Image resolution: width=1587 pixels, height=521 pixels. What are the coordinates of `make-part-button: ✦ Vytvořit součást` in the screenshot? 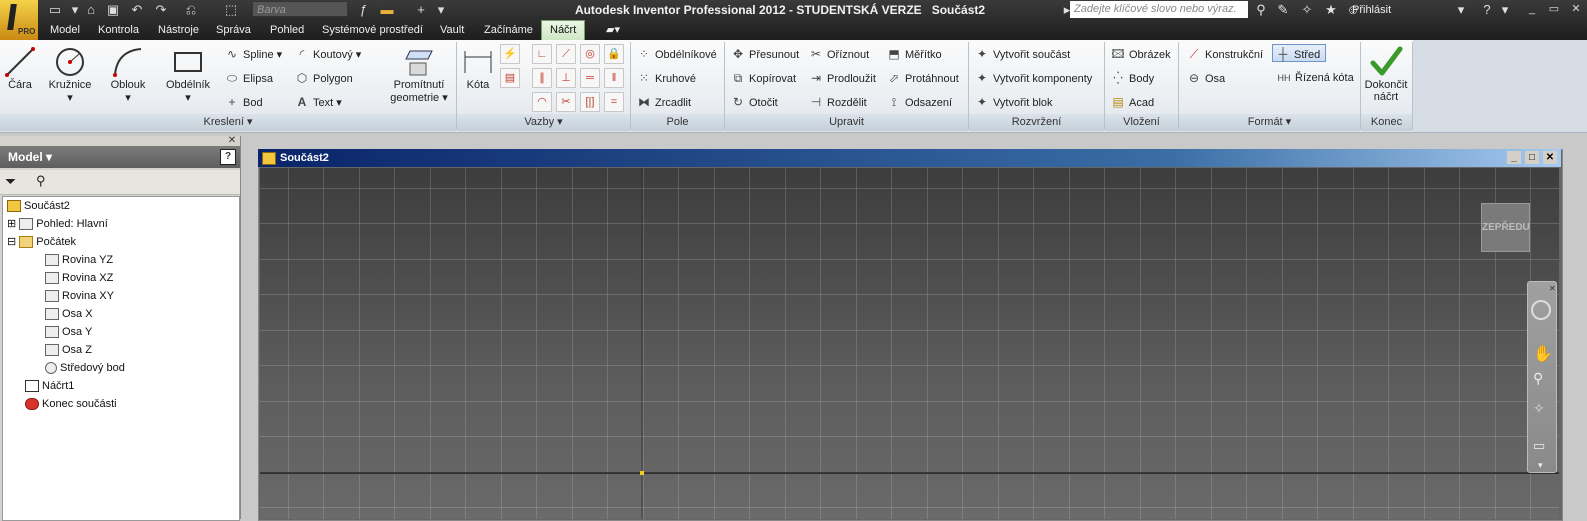 It's located at (1022, 54).